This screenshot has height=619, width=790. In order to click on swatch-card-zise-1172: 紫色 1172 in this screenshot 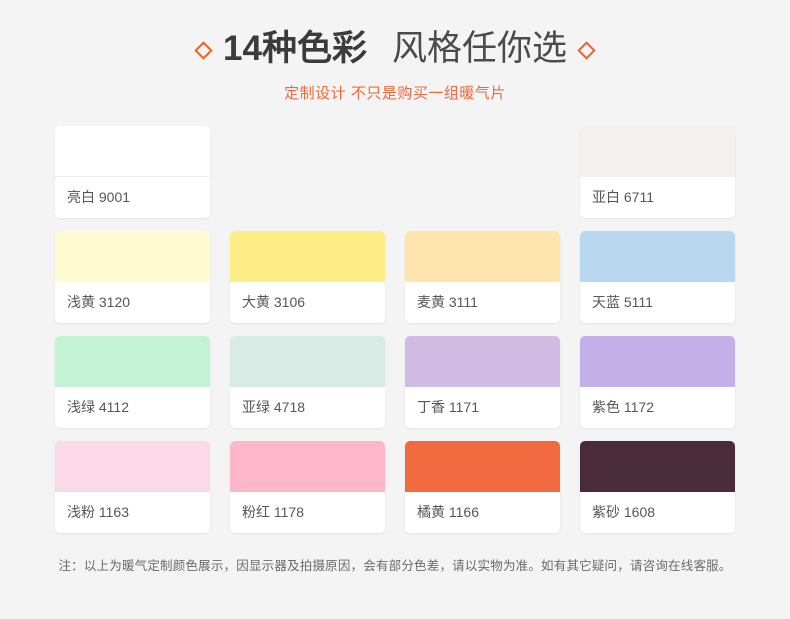, I will do `click(657, 382)`.